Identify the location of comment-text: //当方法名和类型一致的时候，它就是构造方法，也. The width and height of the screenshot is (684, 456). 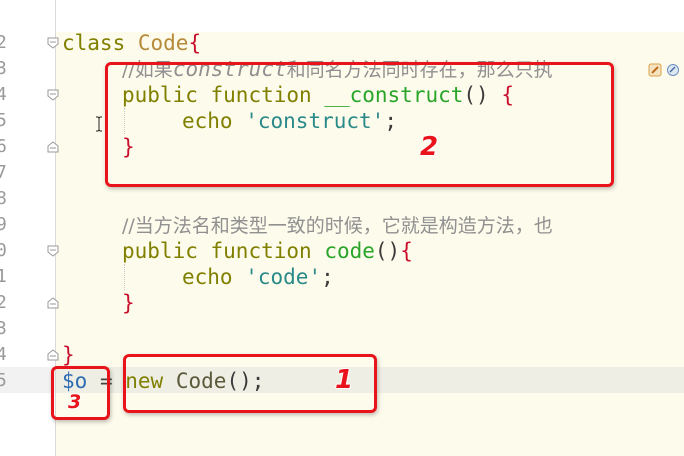
(337, 226).